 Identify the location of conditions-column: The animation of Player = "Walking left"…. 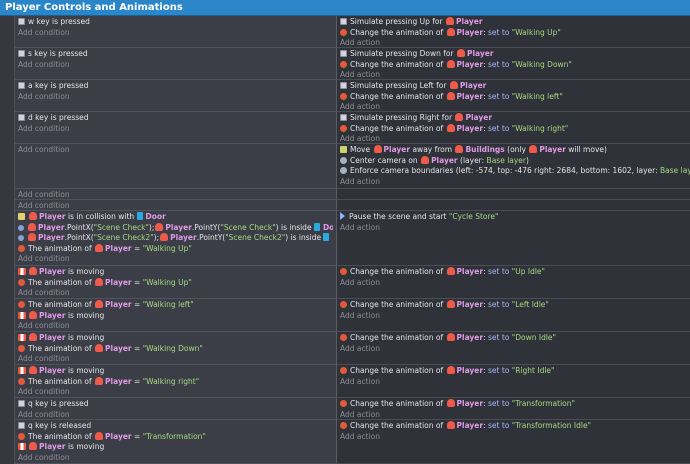
(176, 315).